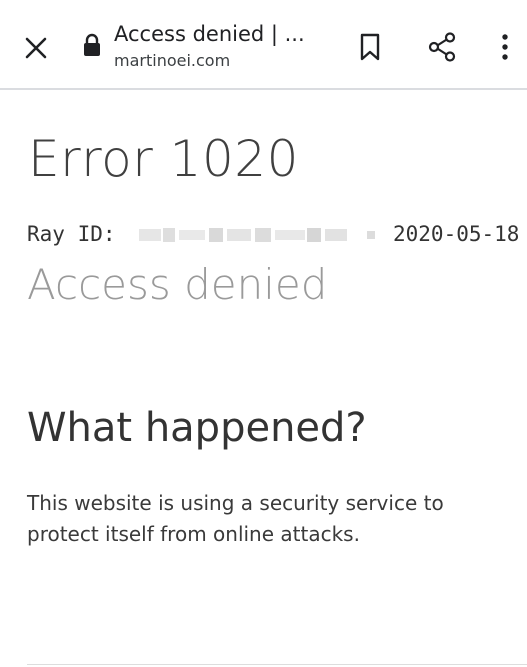 The width and height of the screenshot is (527, 667). I want to click on ray-date: 2020-05-18, so click(456, 234).